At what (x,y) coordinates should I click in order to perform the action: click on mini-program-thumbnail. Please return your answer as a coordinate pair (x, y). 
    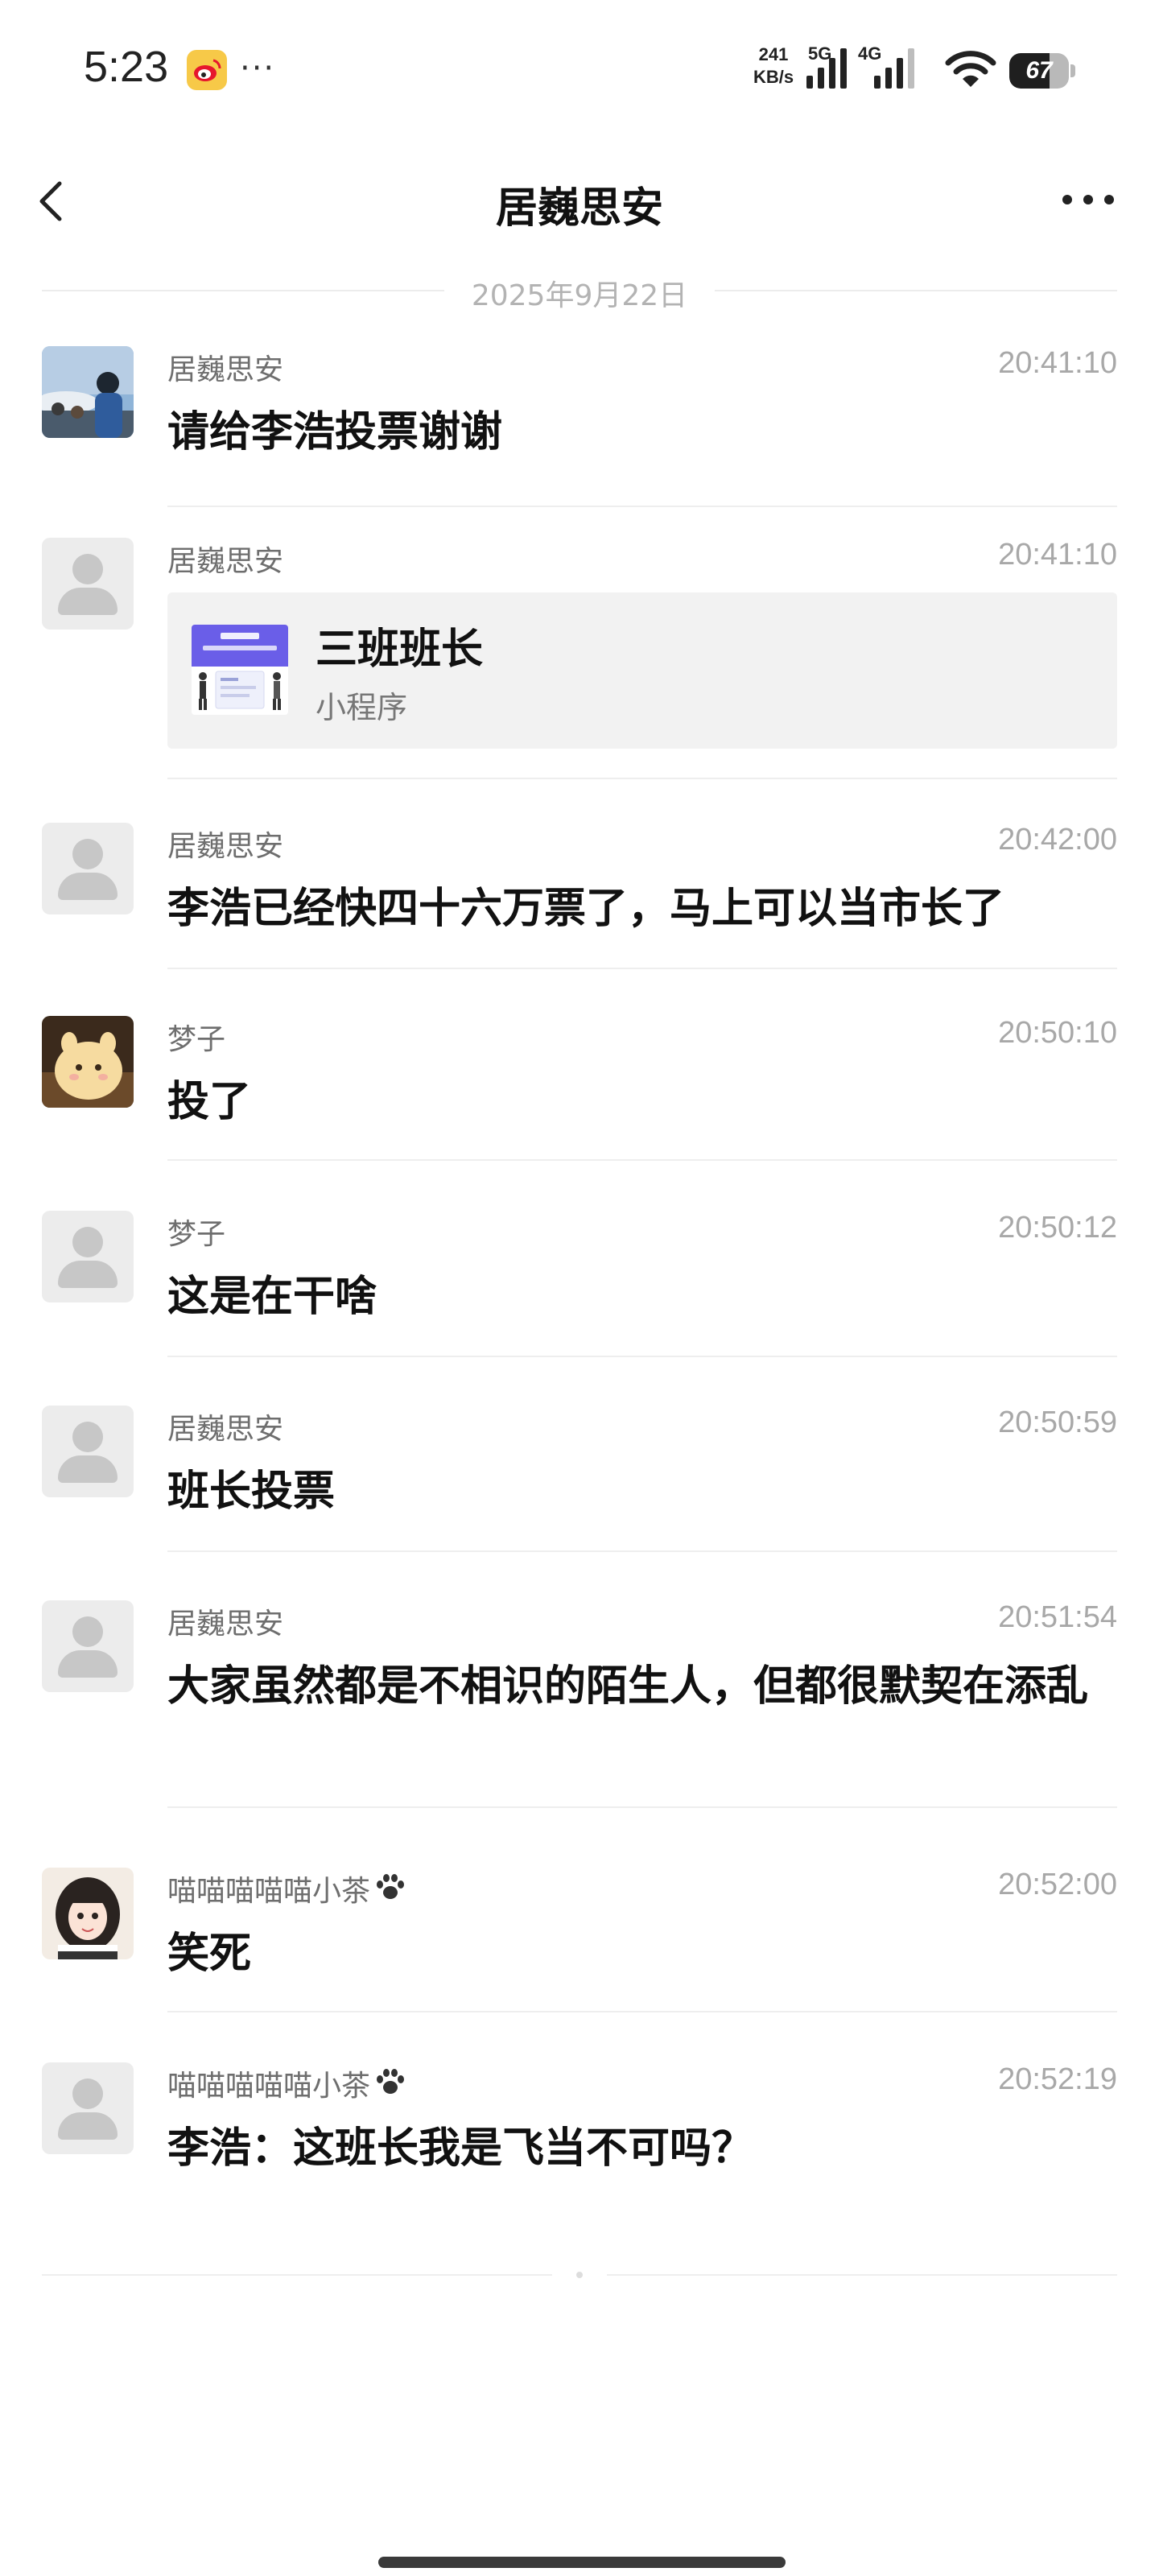
    Looking at the image, I should click on (240, 670).